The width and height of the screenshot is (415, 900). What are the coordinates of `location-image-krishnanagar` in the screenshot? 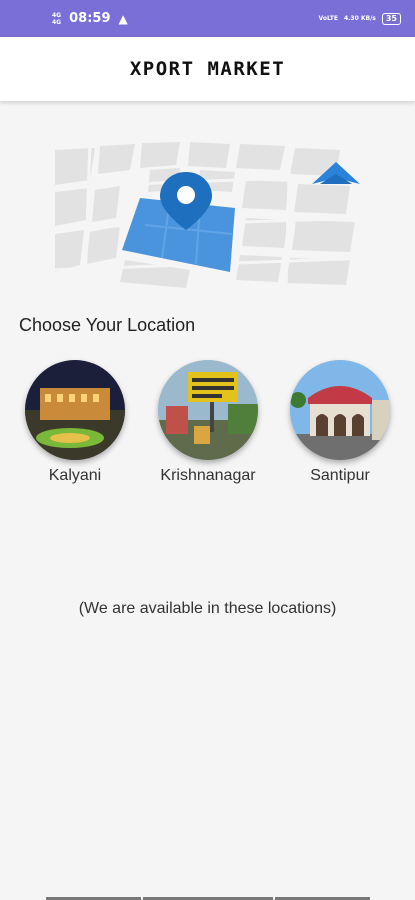 It's located at (208, 410).